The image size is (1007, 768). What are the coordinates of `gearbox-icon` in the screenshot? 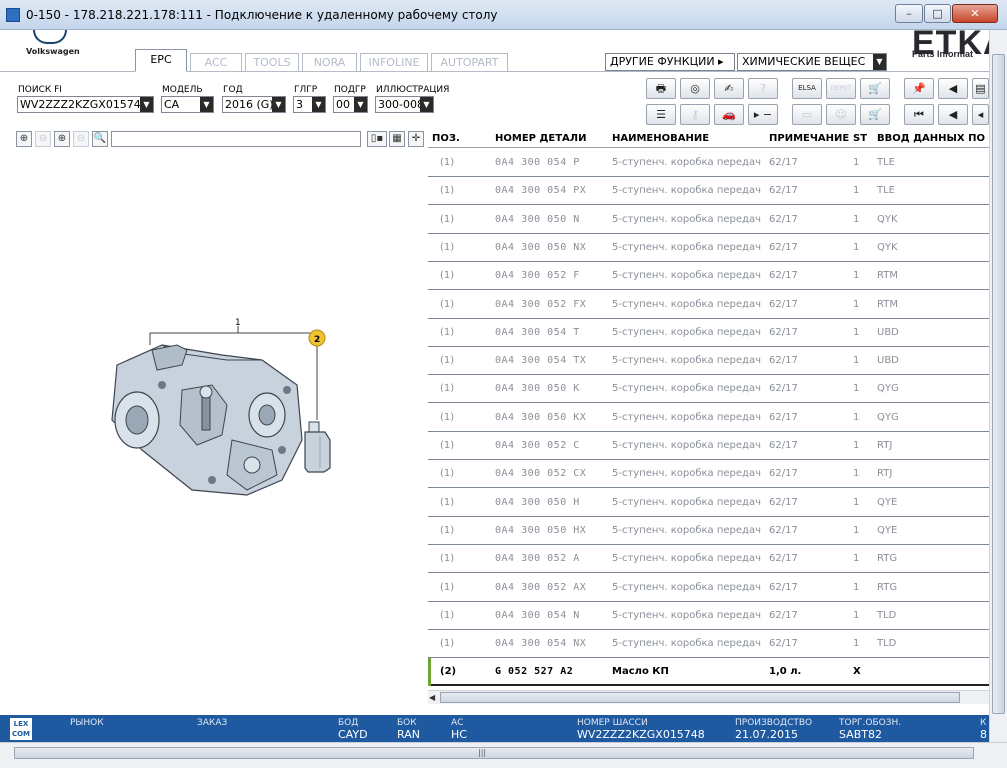 It's located at (207, 420).